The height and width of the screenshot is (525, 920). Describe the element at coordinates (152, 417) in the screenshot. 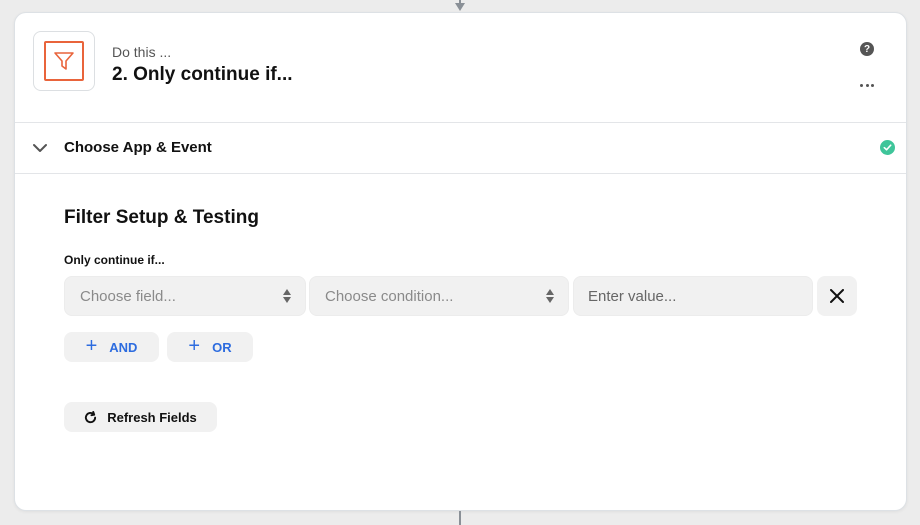

I see `refresh-fields-label: Refresh Fields` at that location.